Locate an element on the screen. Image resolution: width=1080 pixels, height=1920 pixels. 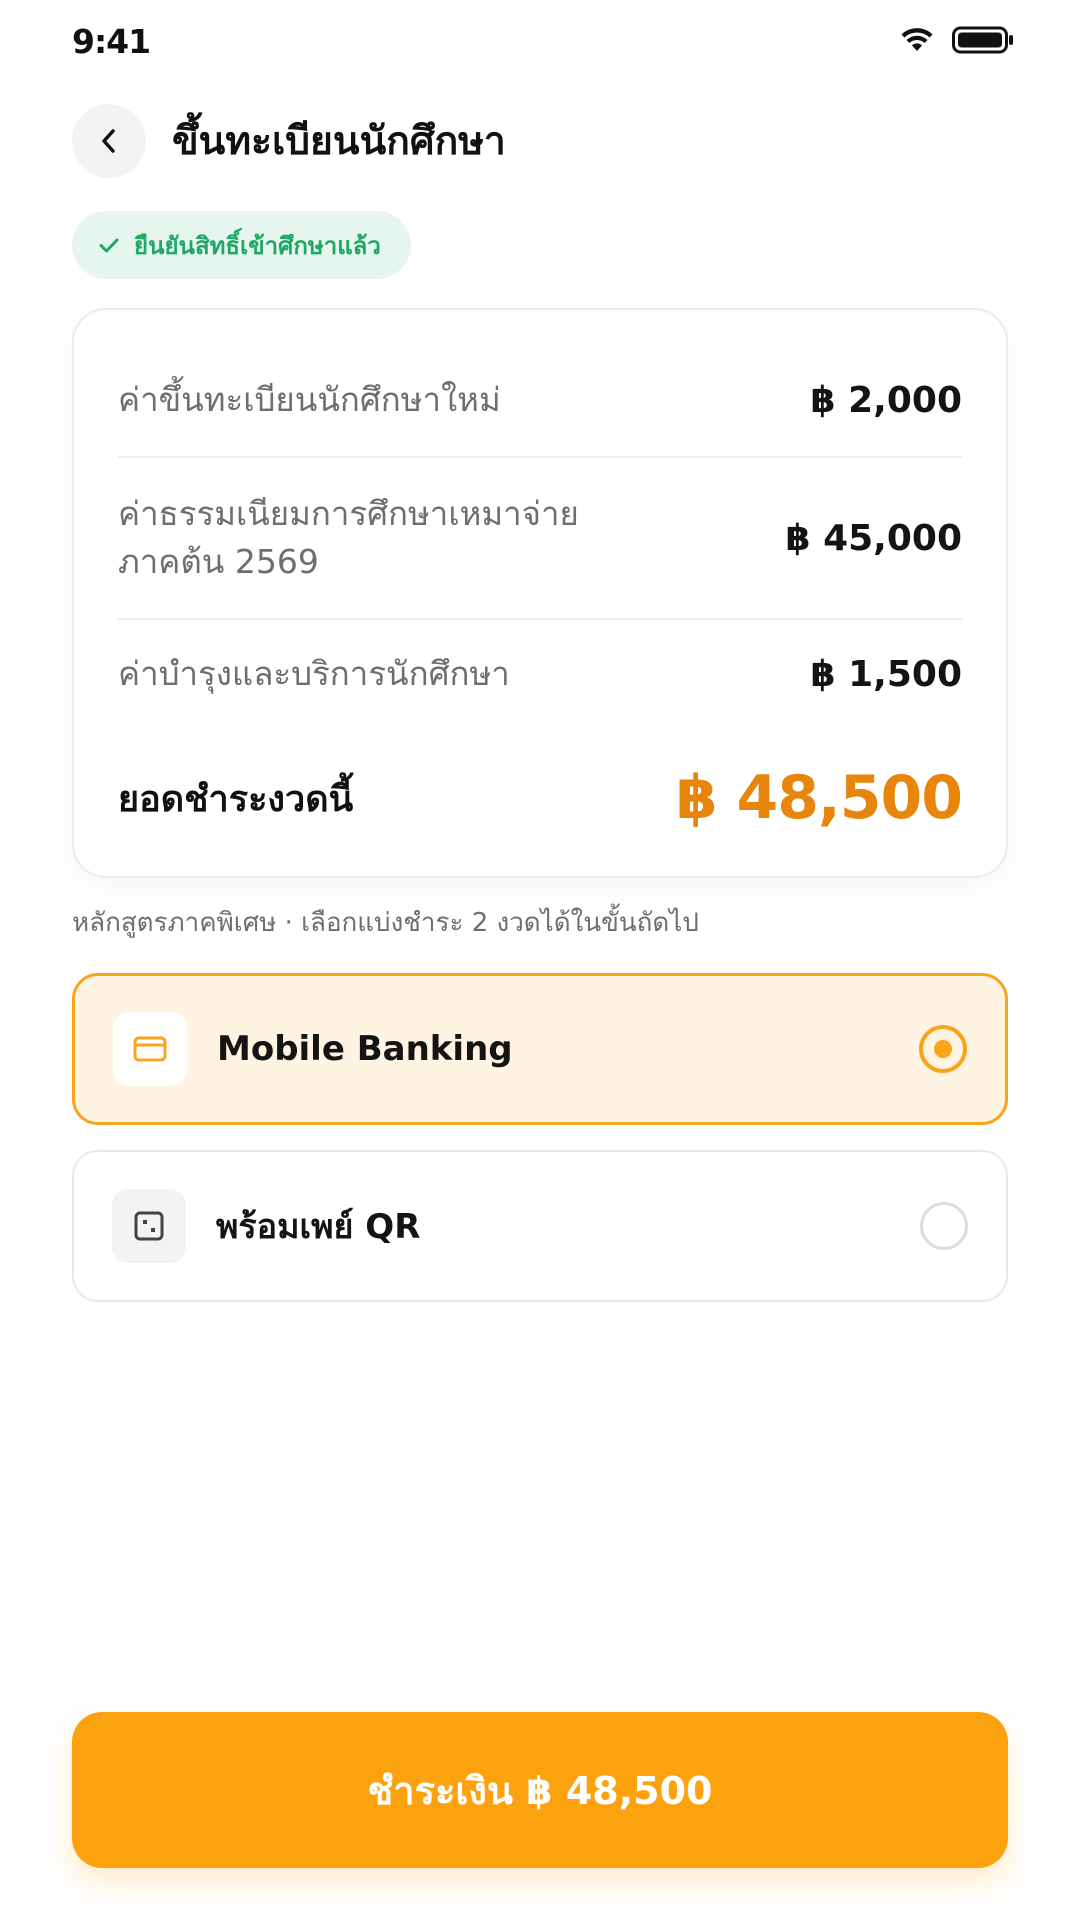
option-label: Mobile Banking is located at coordinates (365, 1049).